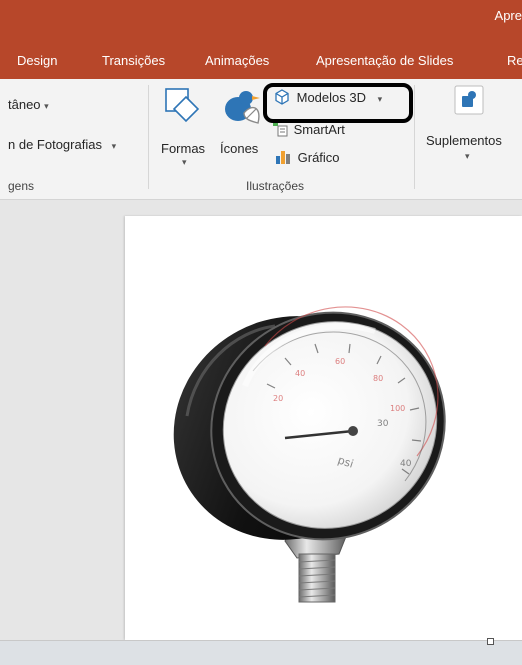 The height and width of the screenshot is (665, 522). What do you see at coordinates (37, 60) in the screenshot?
I see `tab-design: Design` at bounding box center [37, 60].